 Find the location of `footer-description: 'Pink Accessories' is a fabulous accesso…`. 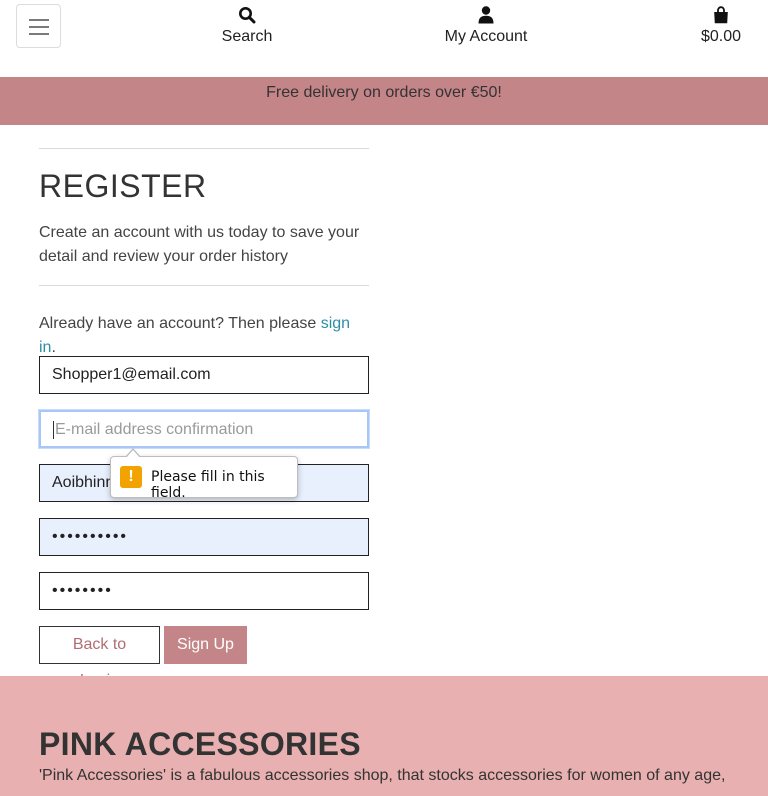

footer-description: 'Pink Accessories' is a fabulous accesso… is located at coordinates (382, 775).